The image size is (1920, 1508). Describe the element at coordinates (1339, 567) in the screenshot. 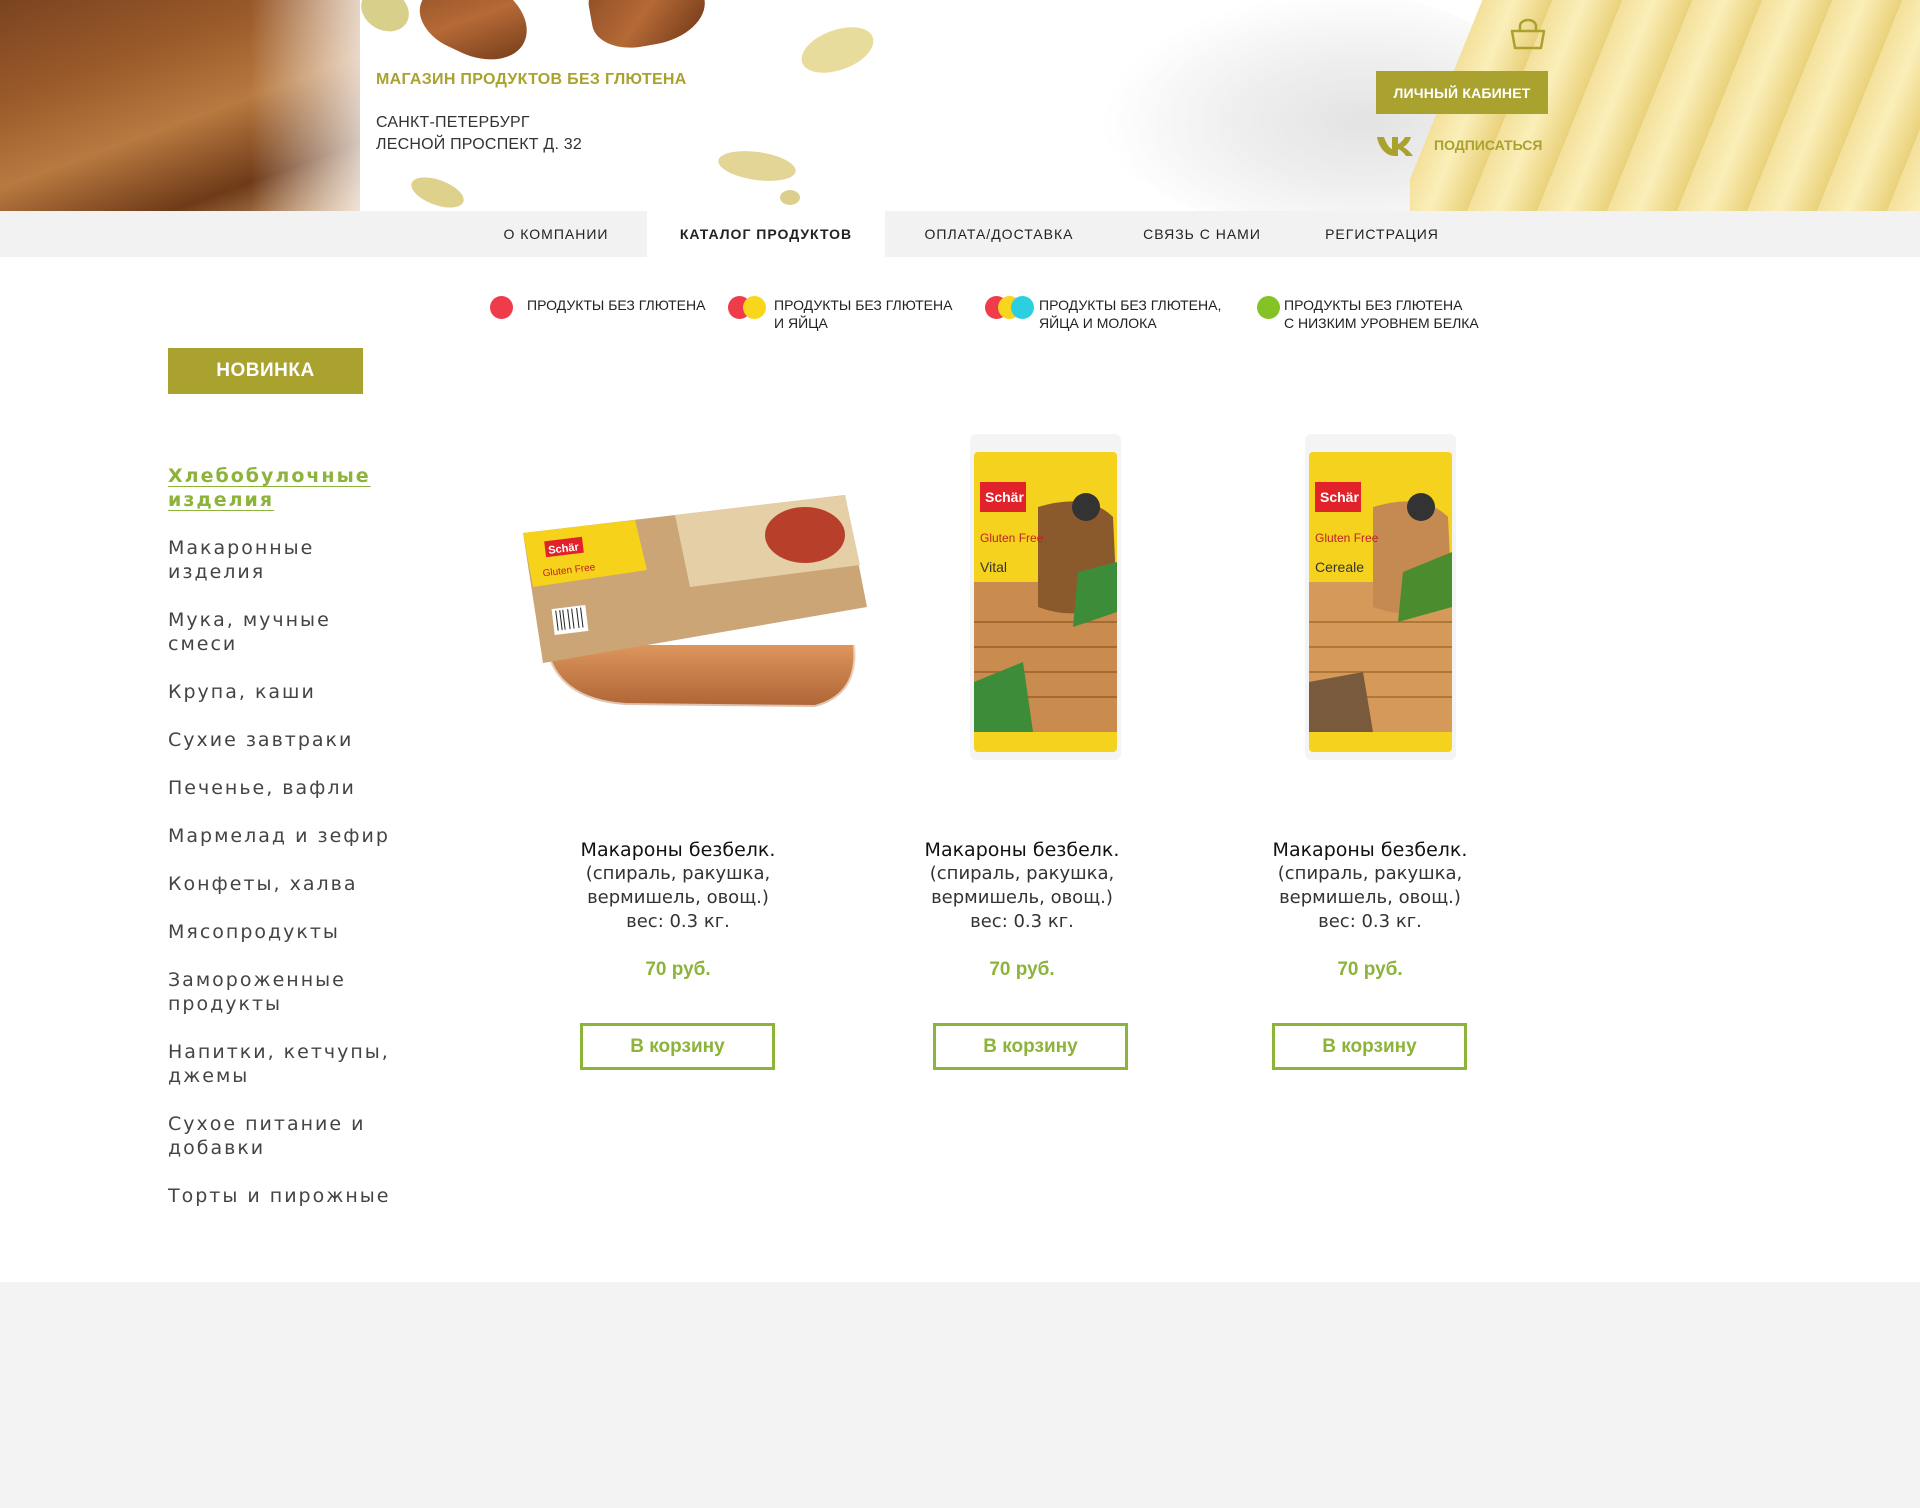

I see `package-name: Cereale` at that location.